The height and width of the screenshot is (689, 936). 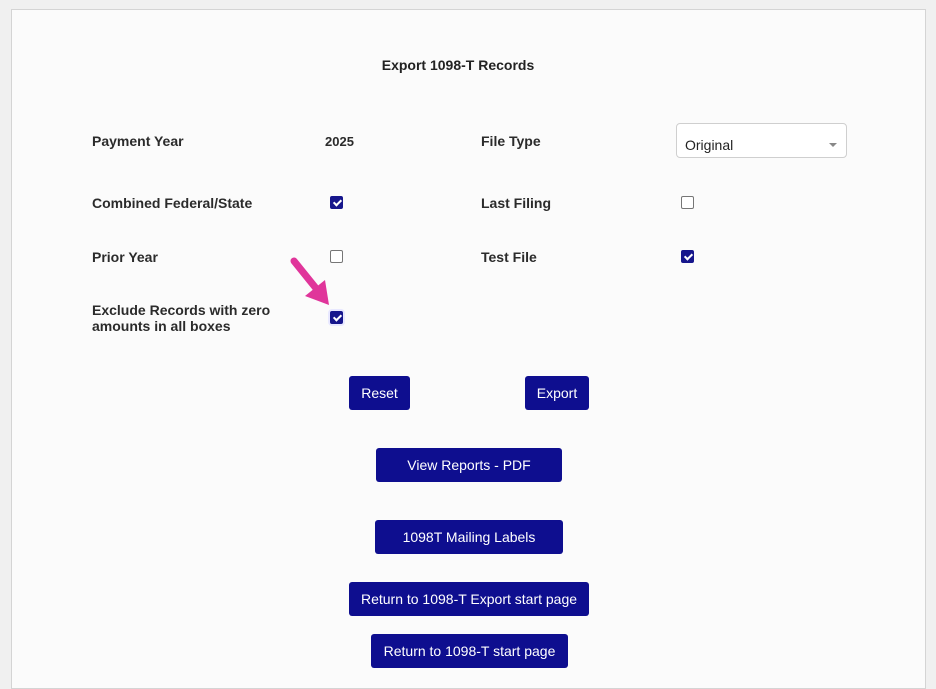 What do you see at coordinates (379, 393) in the screenshot?
I see `reset-button: Reset` at bounding box center [379, 393].